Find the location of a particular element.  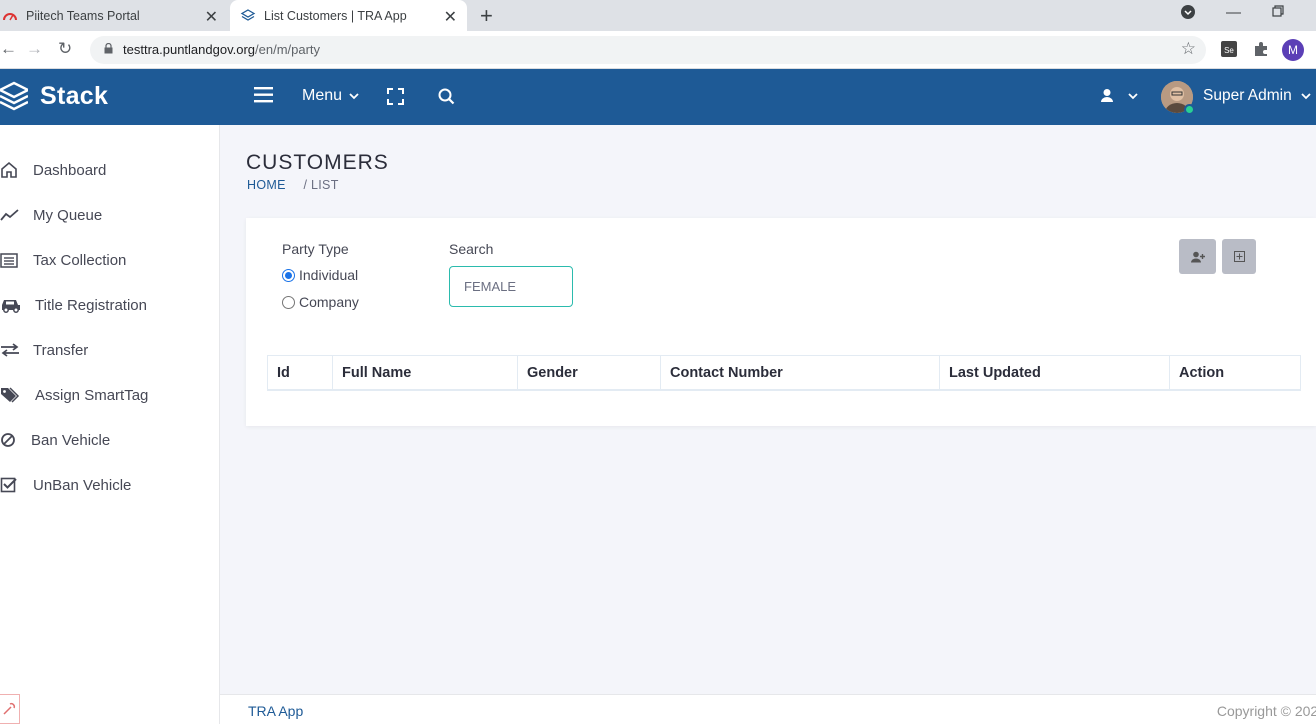

selenium-extension-icon: Se is located at coordinates (1229, 49).